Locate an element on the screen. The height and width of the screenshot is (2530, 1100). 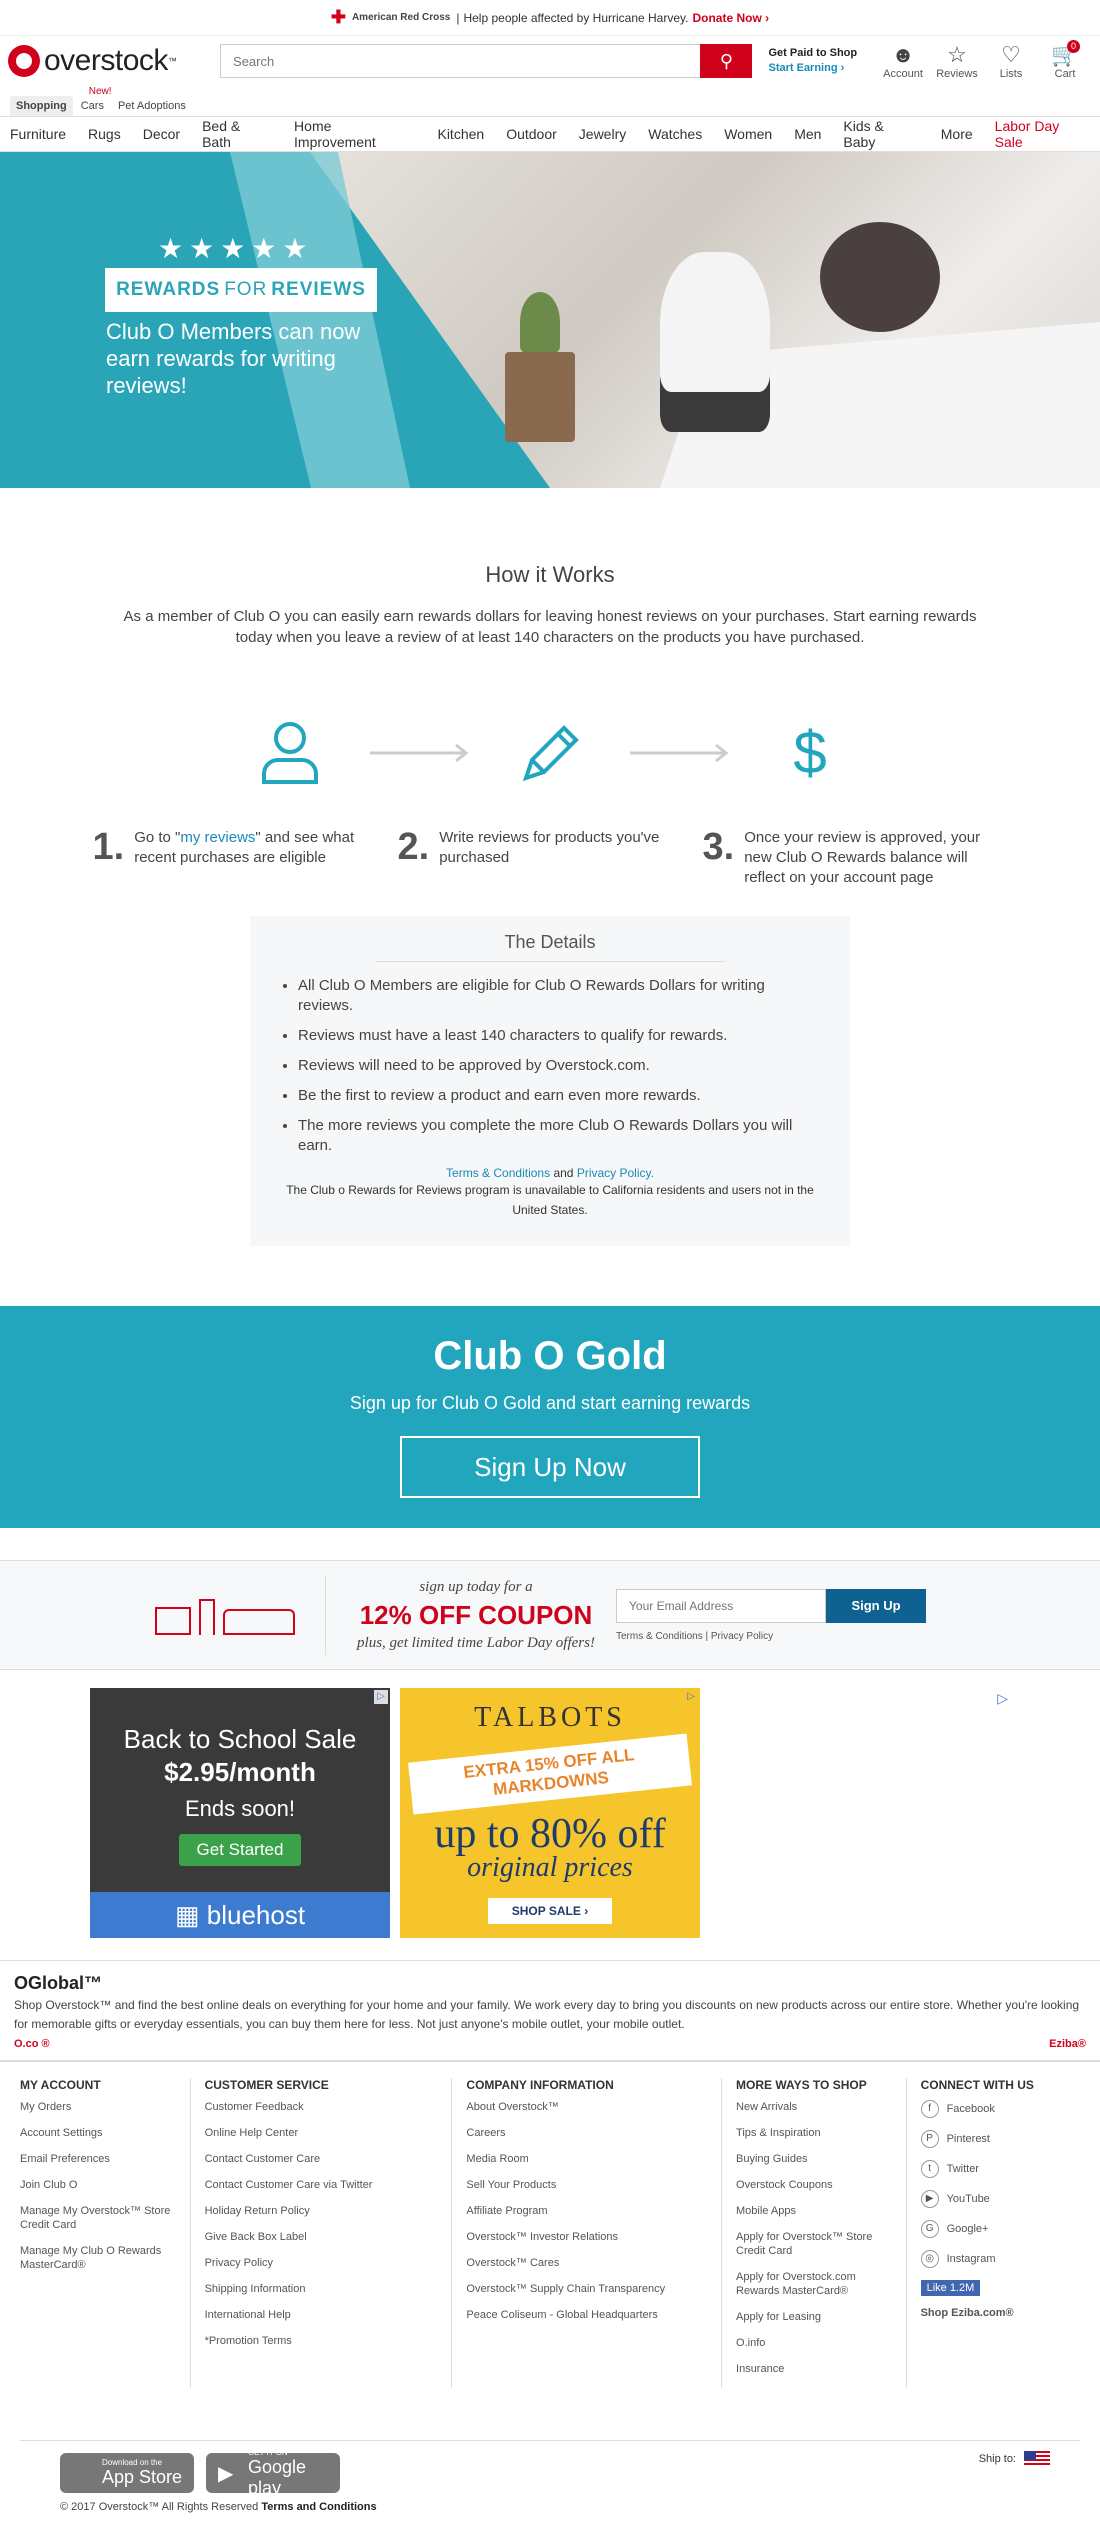
footer-link: Peace Coliseum - Global Headquarters is located at coordinates (586, 2315).